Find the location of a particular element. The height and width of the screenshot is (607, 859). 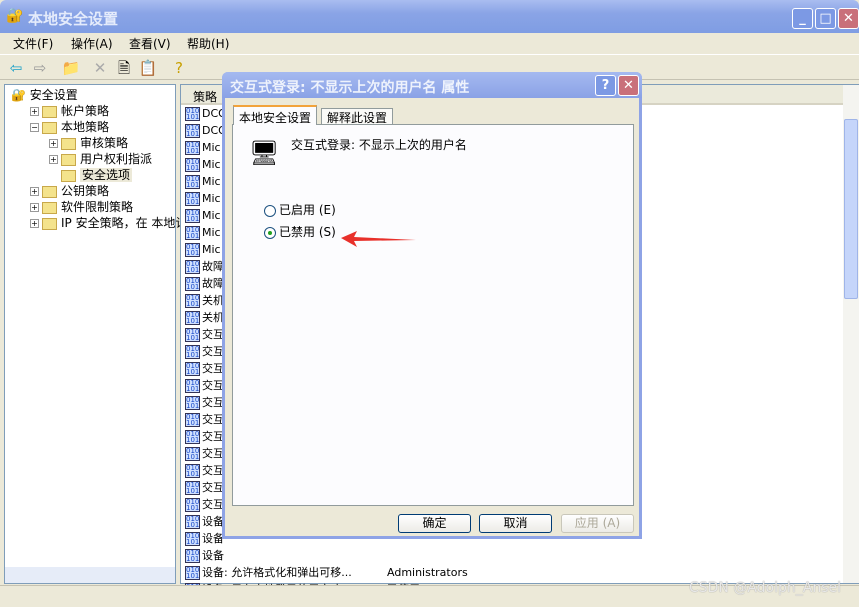

dialog-help-button: ? is located at coordinates (605, 85).